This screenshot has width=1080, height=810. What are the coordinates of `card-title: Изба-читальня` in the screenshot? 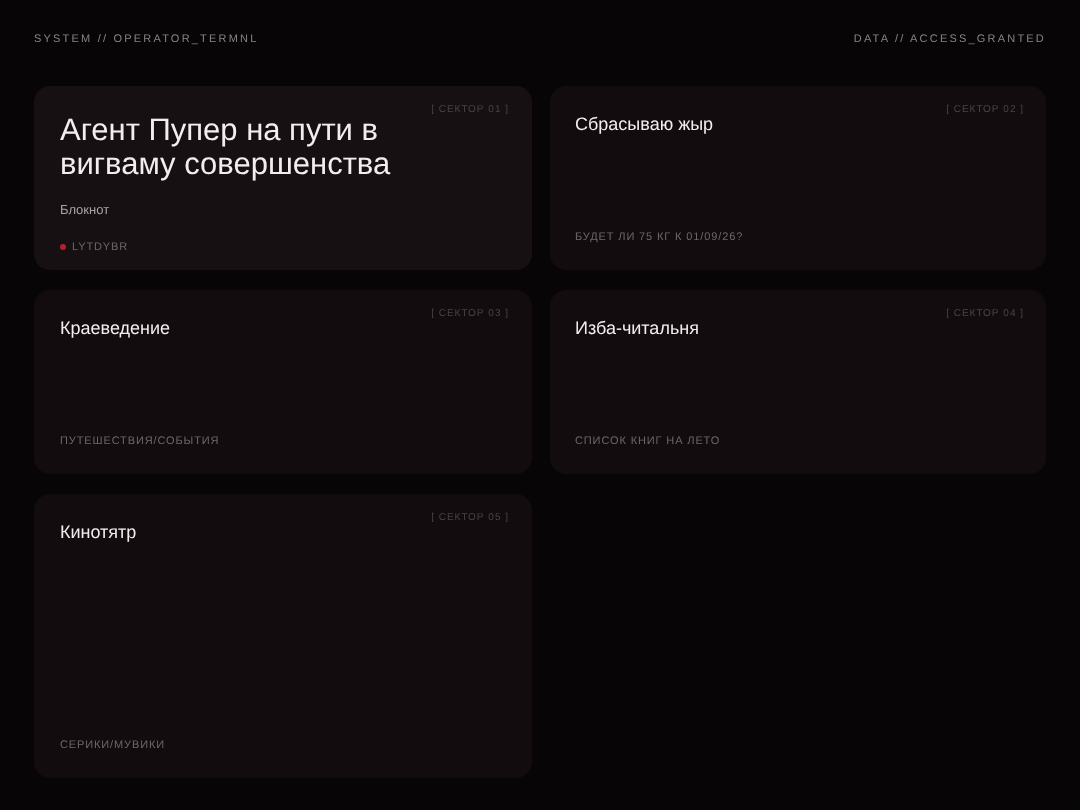 It's located at (638, 329).